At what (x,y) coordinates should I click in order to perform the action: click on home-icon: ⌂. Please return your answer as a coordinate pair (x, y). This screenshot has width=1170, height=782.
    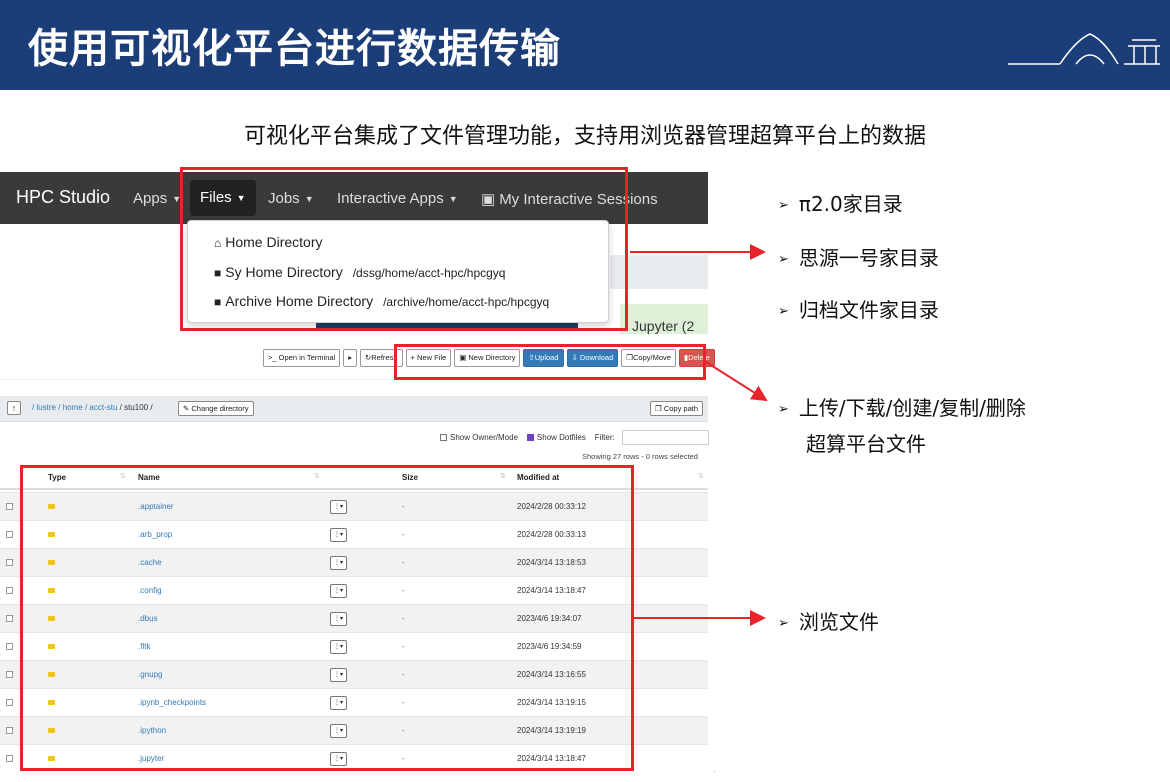
    Looking at the image, I should click on (218, 243).